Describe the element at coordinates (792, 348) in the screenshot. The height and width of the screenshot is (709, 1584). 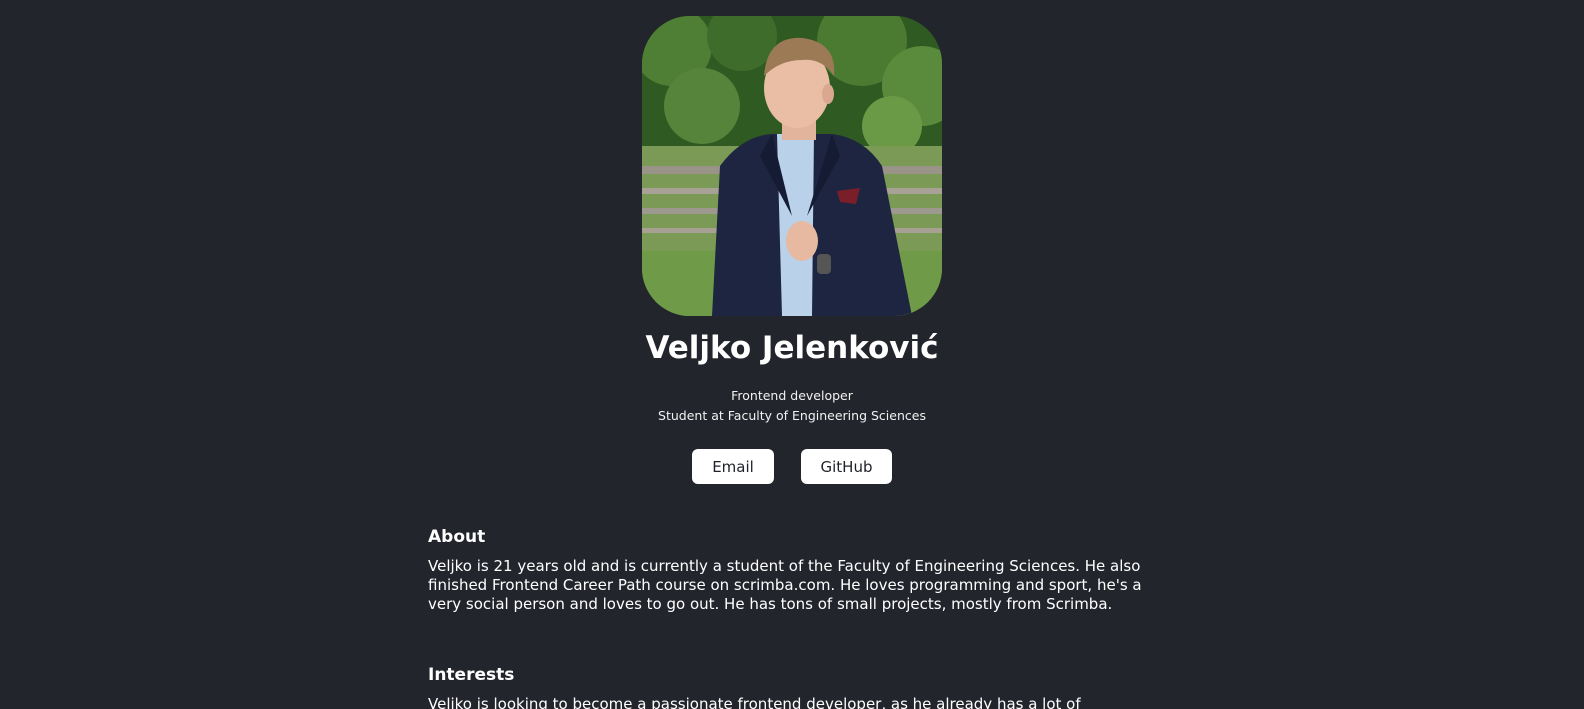
I see `profile-name: Veljko Jelenković` at that location.